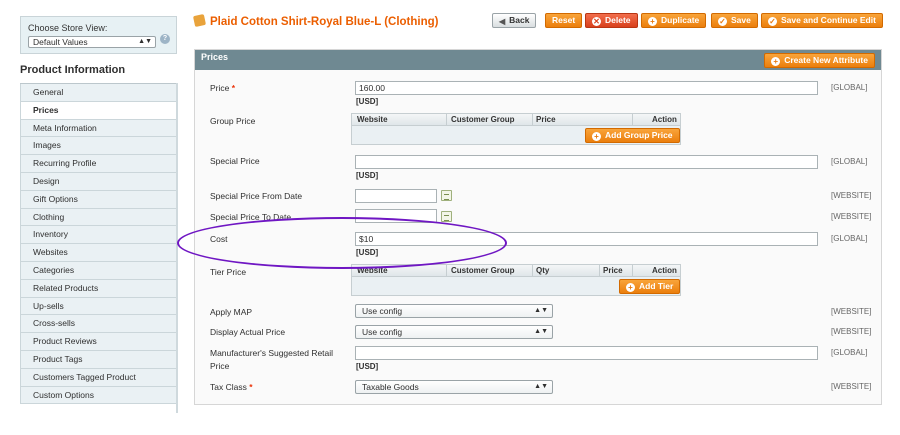  Describe the element at coordinates (396, 196) in the screenshot. I see `special-from-input` at that location.